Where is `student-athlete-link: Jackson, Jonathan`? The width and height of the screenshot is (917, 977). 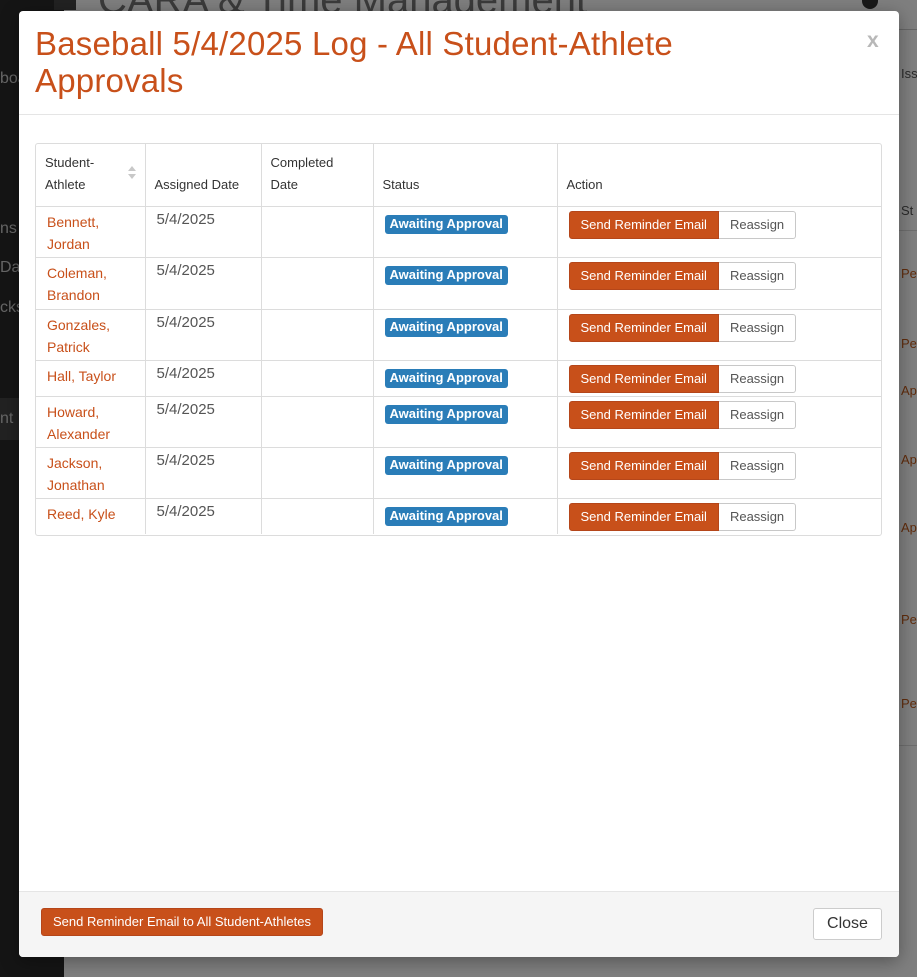 student-athlete-link: Jackson, Jonathan is located at coordinates (90, 474).